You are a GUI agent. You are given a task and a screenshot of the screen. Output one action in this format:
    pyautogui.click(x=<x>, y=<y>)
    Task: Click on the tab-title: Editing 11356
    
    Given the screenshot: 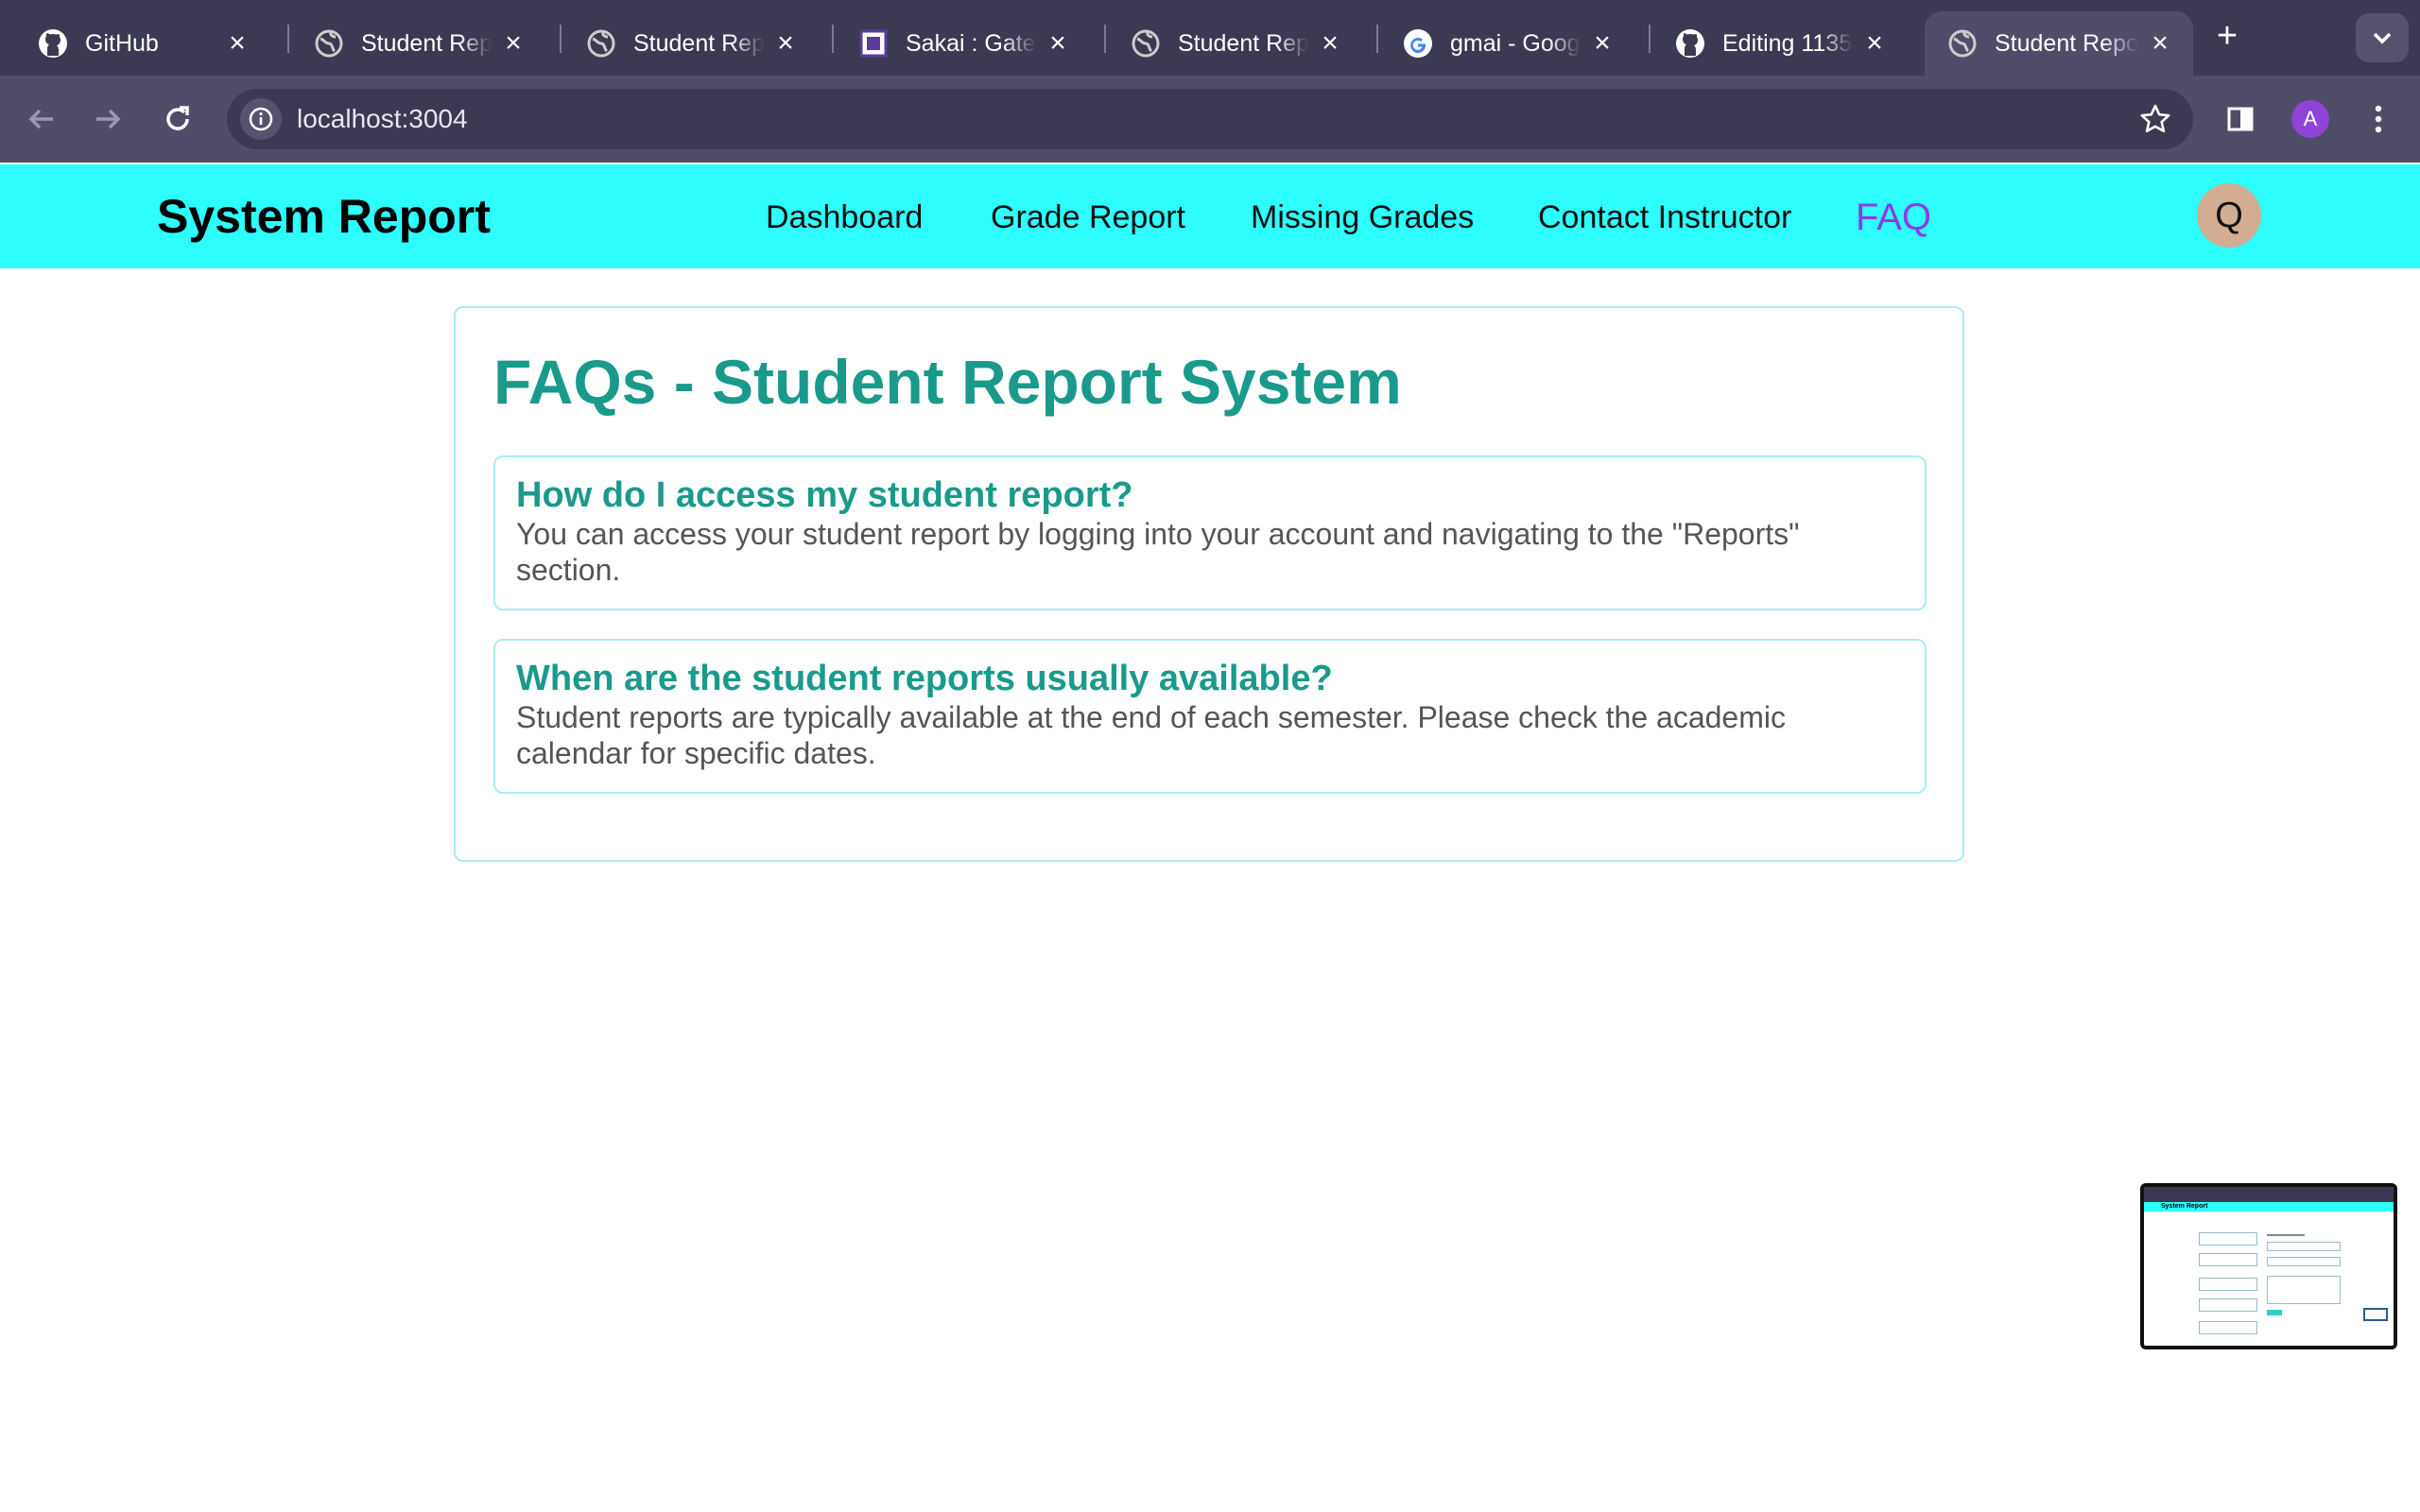 What is the action you would take?
    pyautogui.click(x=1787, y=43)
    